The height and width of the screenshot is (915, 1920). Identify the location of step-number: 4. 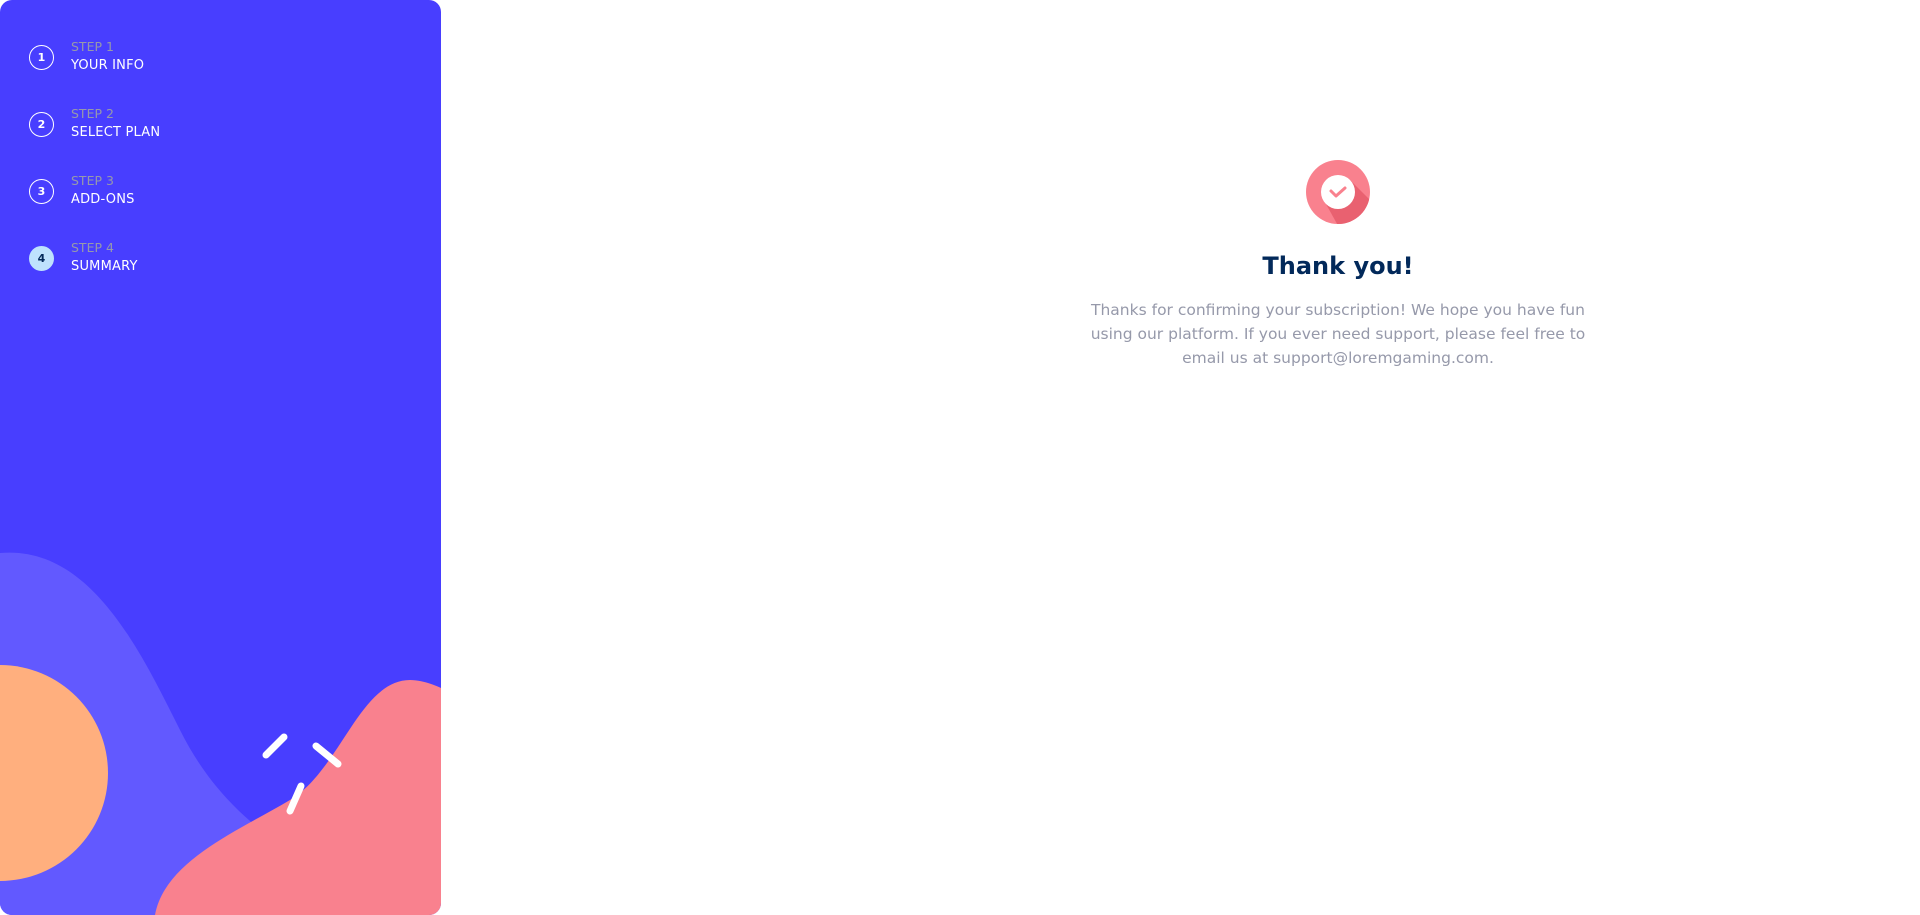
(41, 258).